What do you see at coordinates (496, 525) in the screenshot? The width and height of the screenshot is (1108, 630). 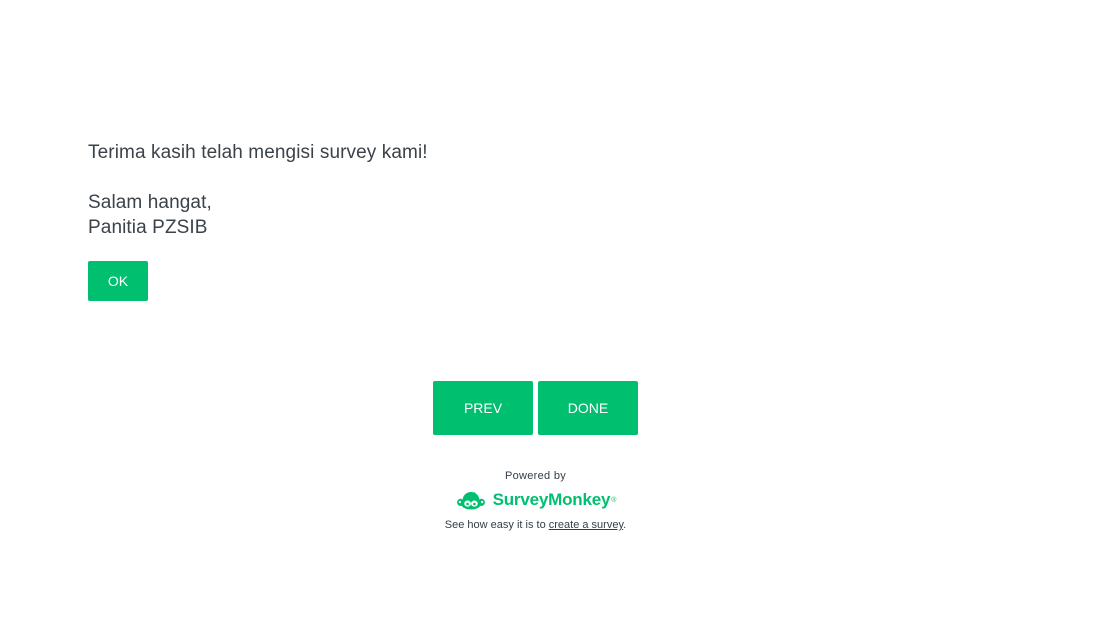 I see `tagline-text: See how easy it is to` at bounding box center [496, 525].